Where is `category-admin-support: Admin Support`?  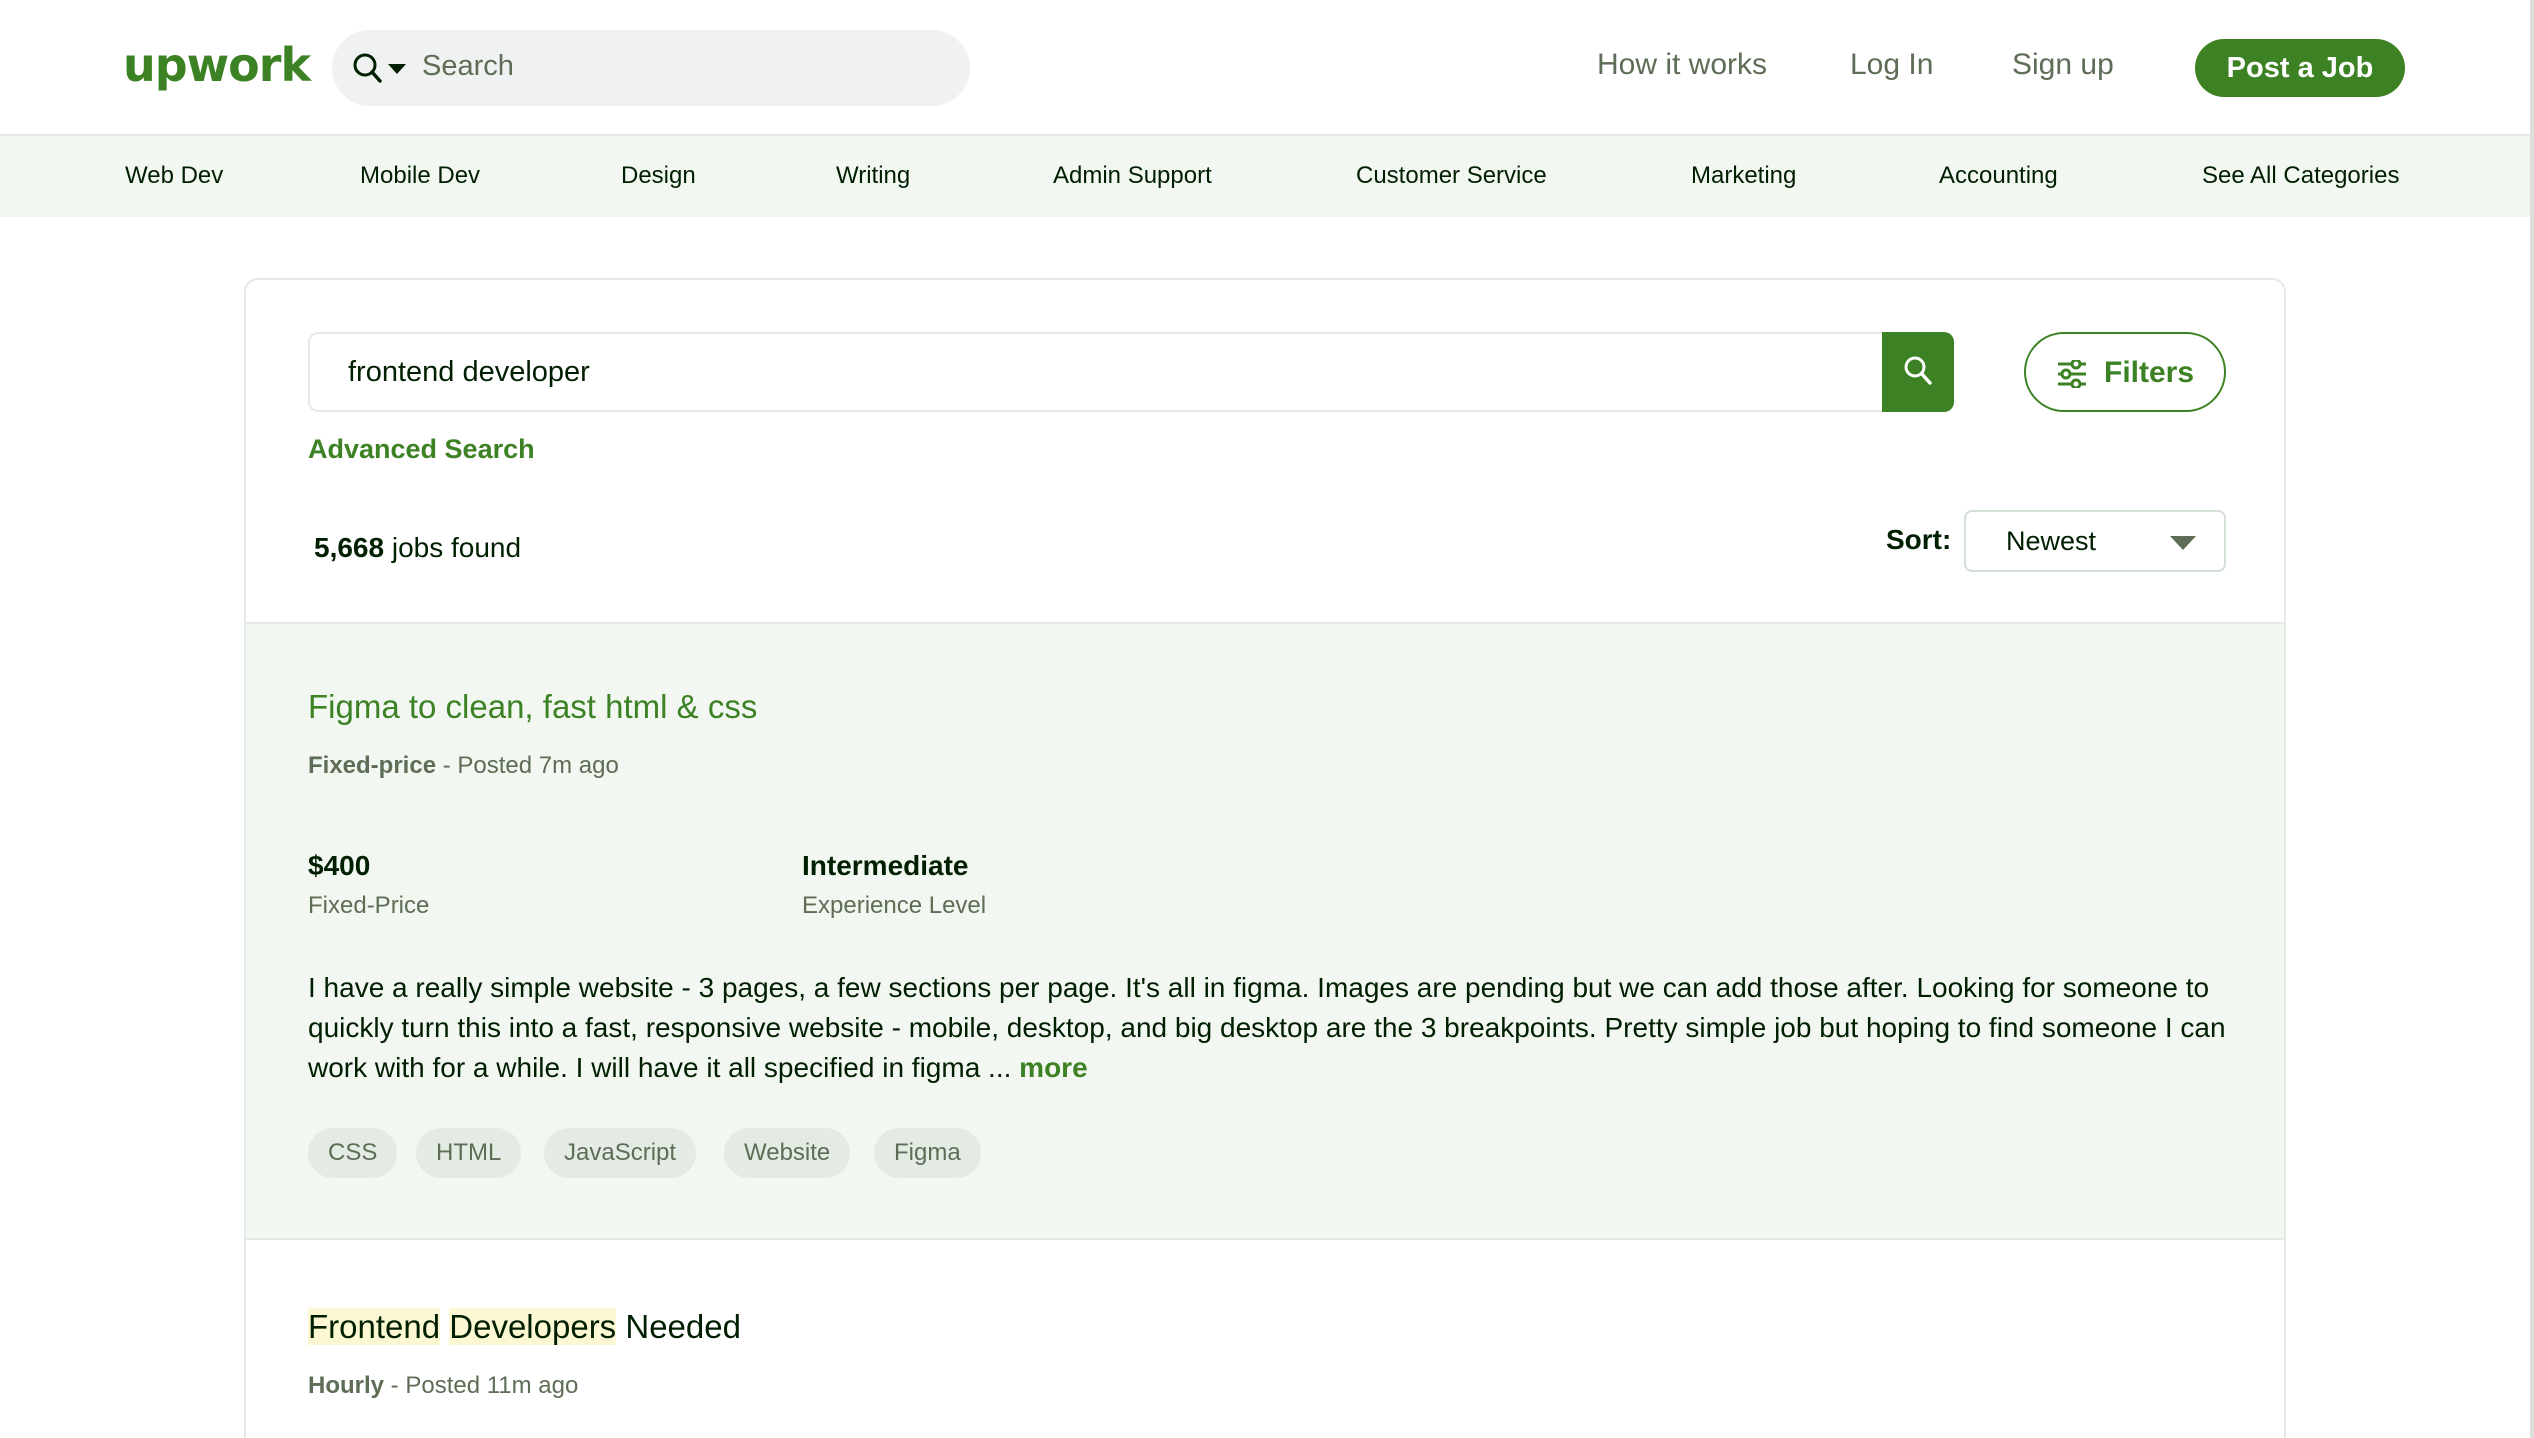
category-admin-support: Admin Support is located at coordinates (1132, 176).